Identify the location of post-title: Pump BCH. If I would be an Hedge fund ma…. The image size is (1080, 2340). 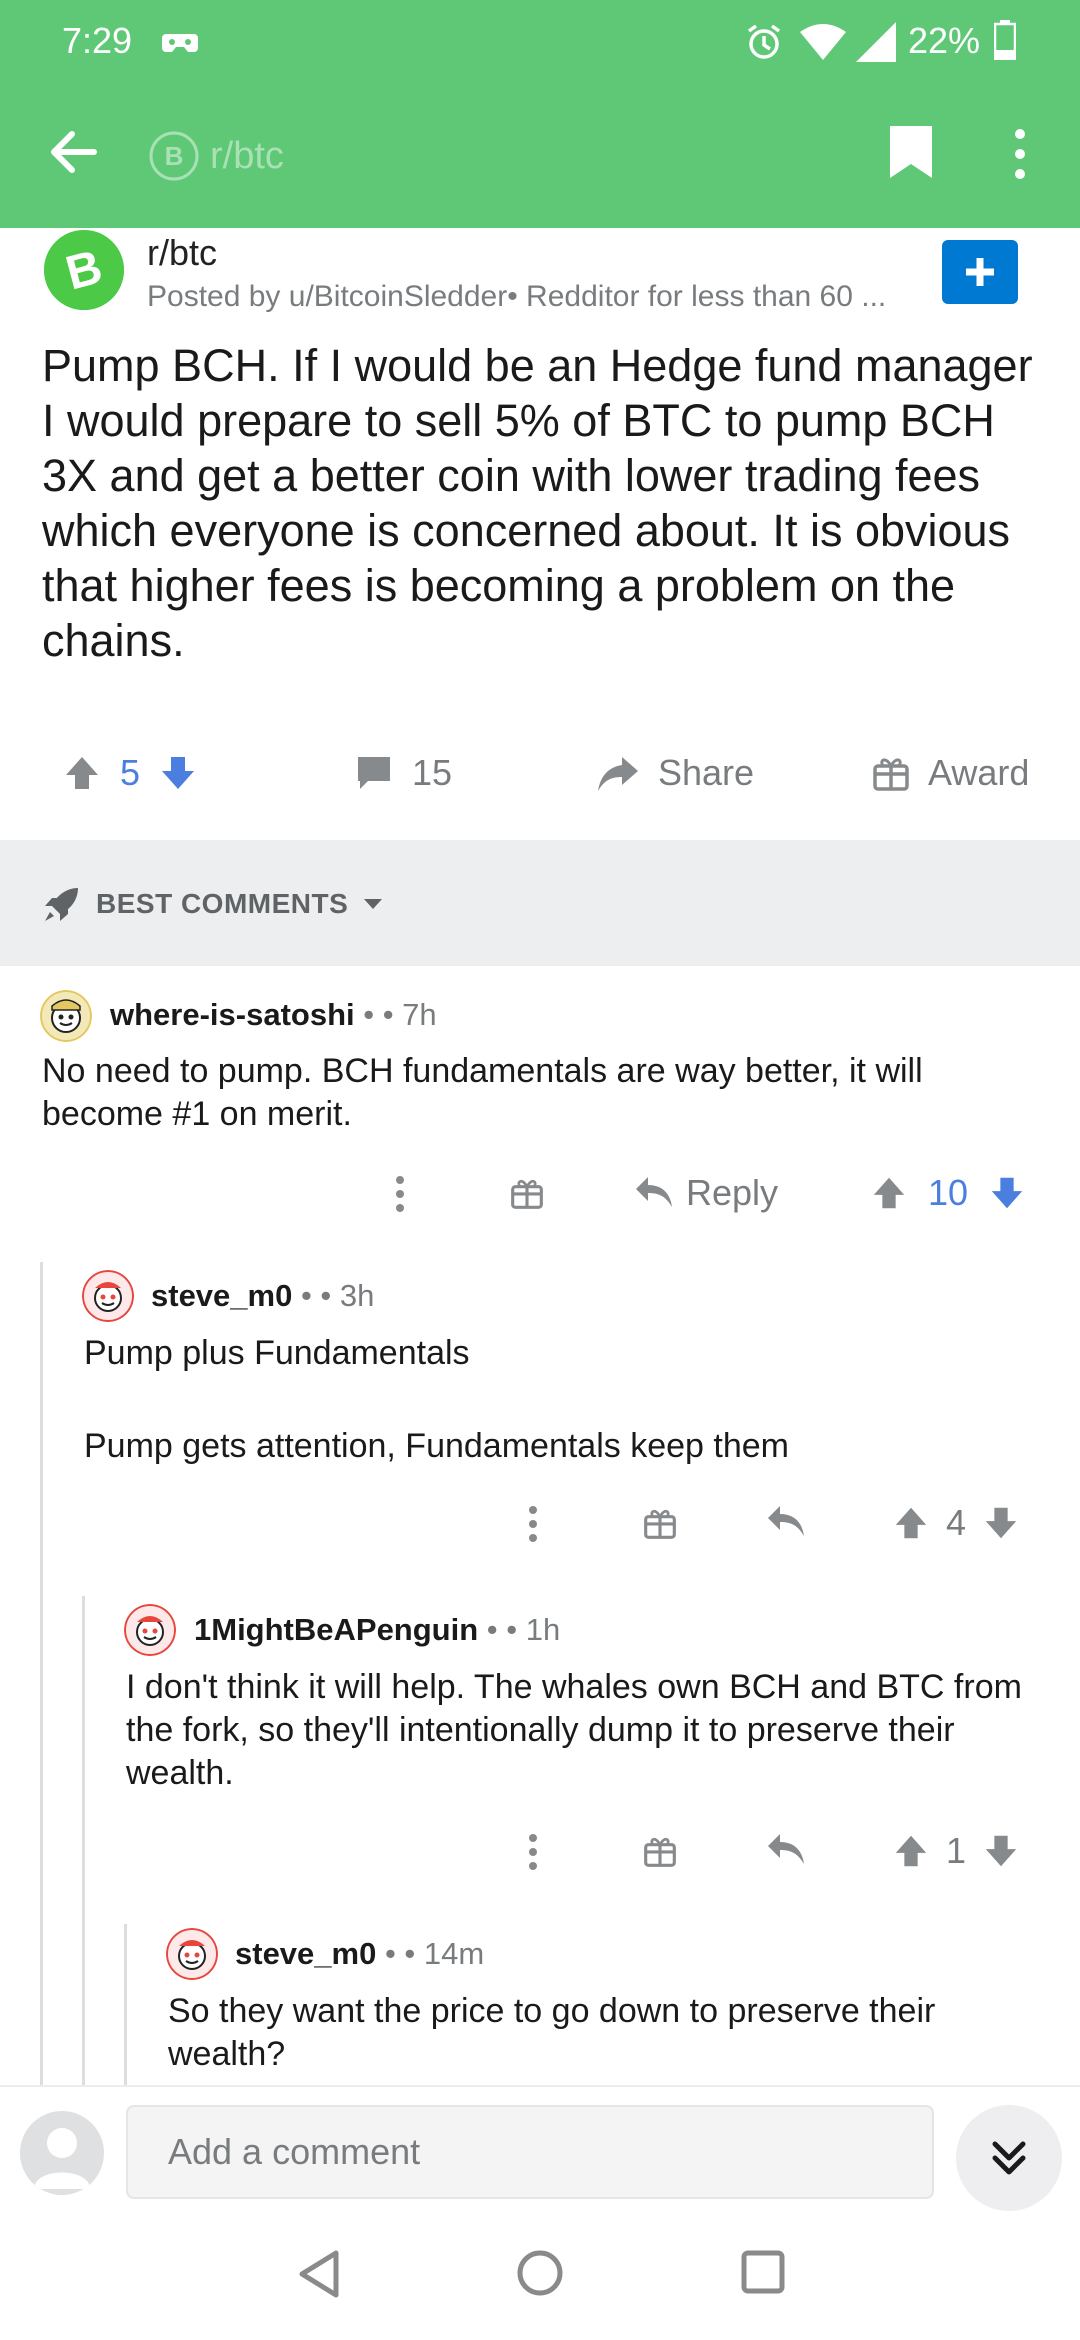
(542, 503).